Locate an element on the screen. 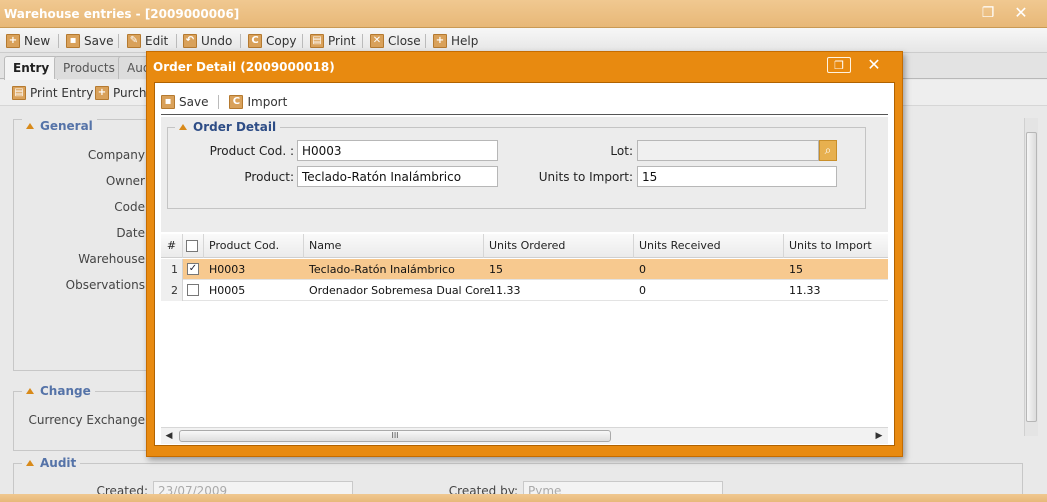 The width and height of the screenshot is (1047, 502). column-header-name: Name is located at coordinates (394, 246).